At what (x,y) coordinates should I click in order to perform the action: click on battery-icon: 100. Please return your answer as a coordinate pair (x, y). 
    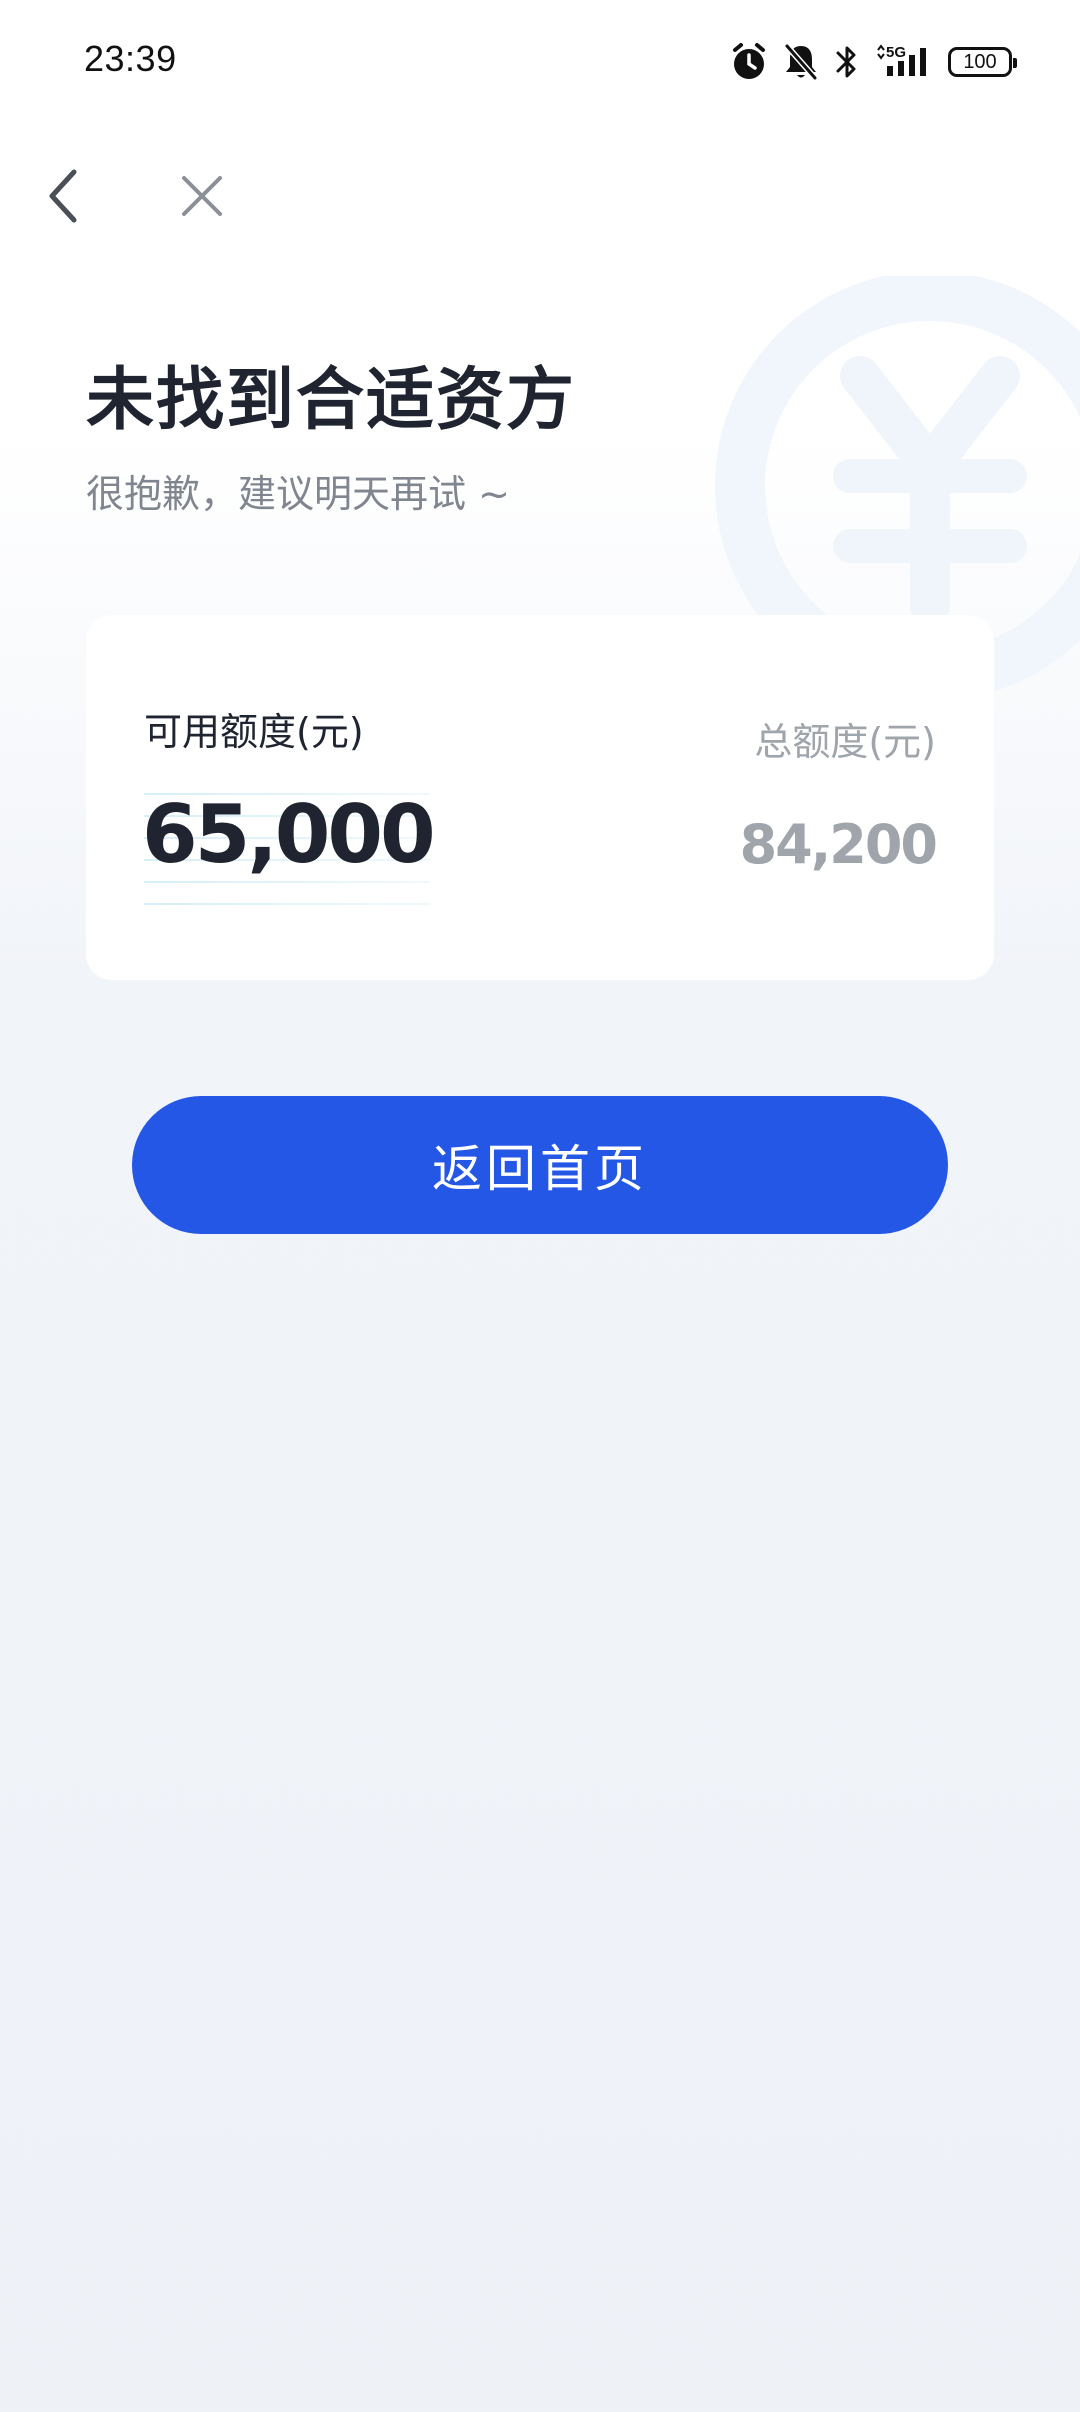
    Looking at the image, I should click on (982, 62).